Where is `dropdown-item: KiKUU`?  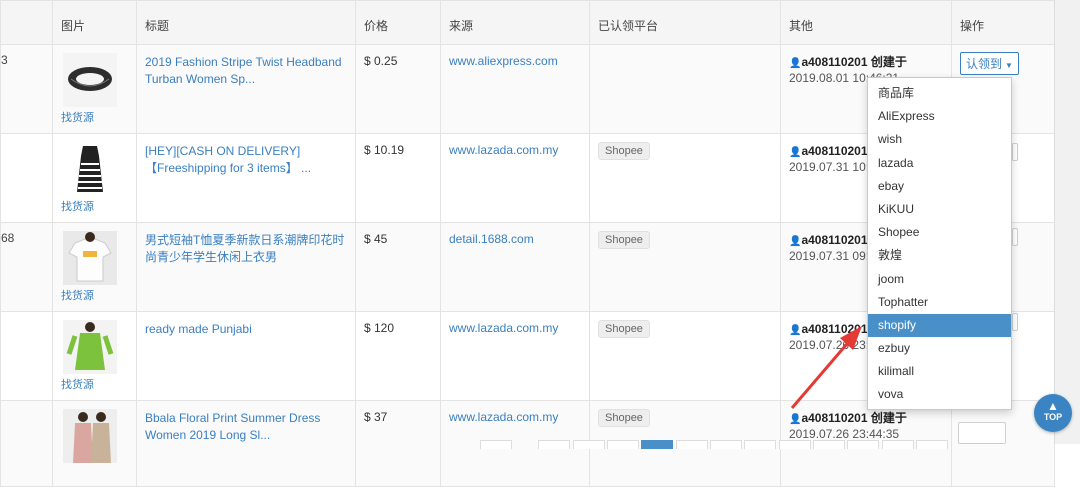 dropdown-item: KiKUU is located at coordinates (939, 209).